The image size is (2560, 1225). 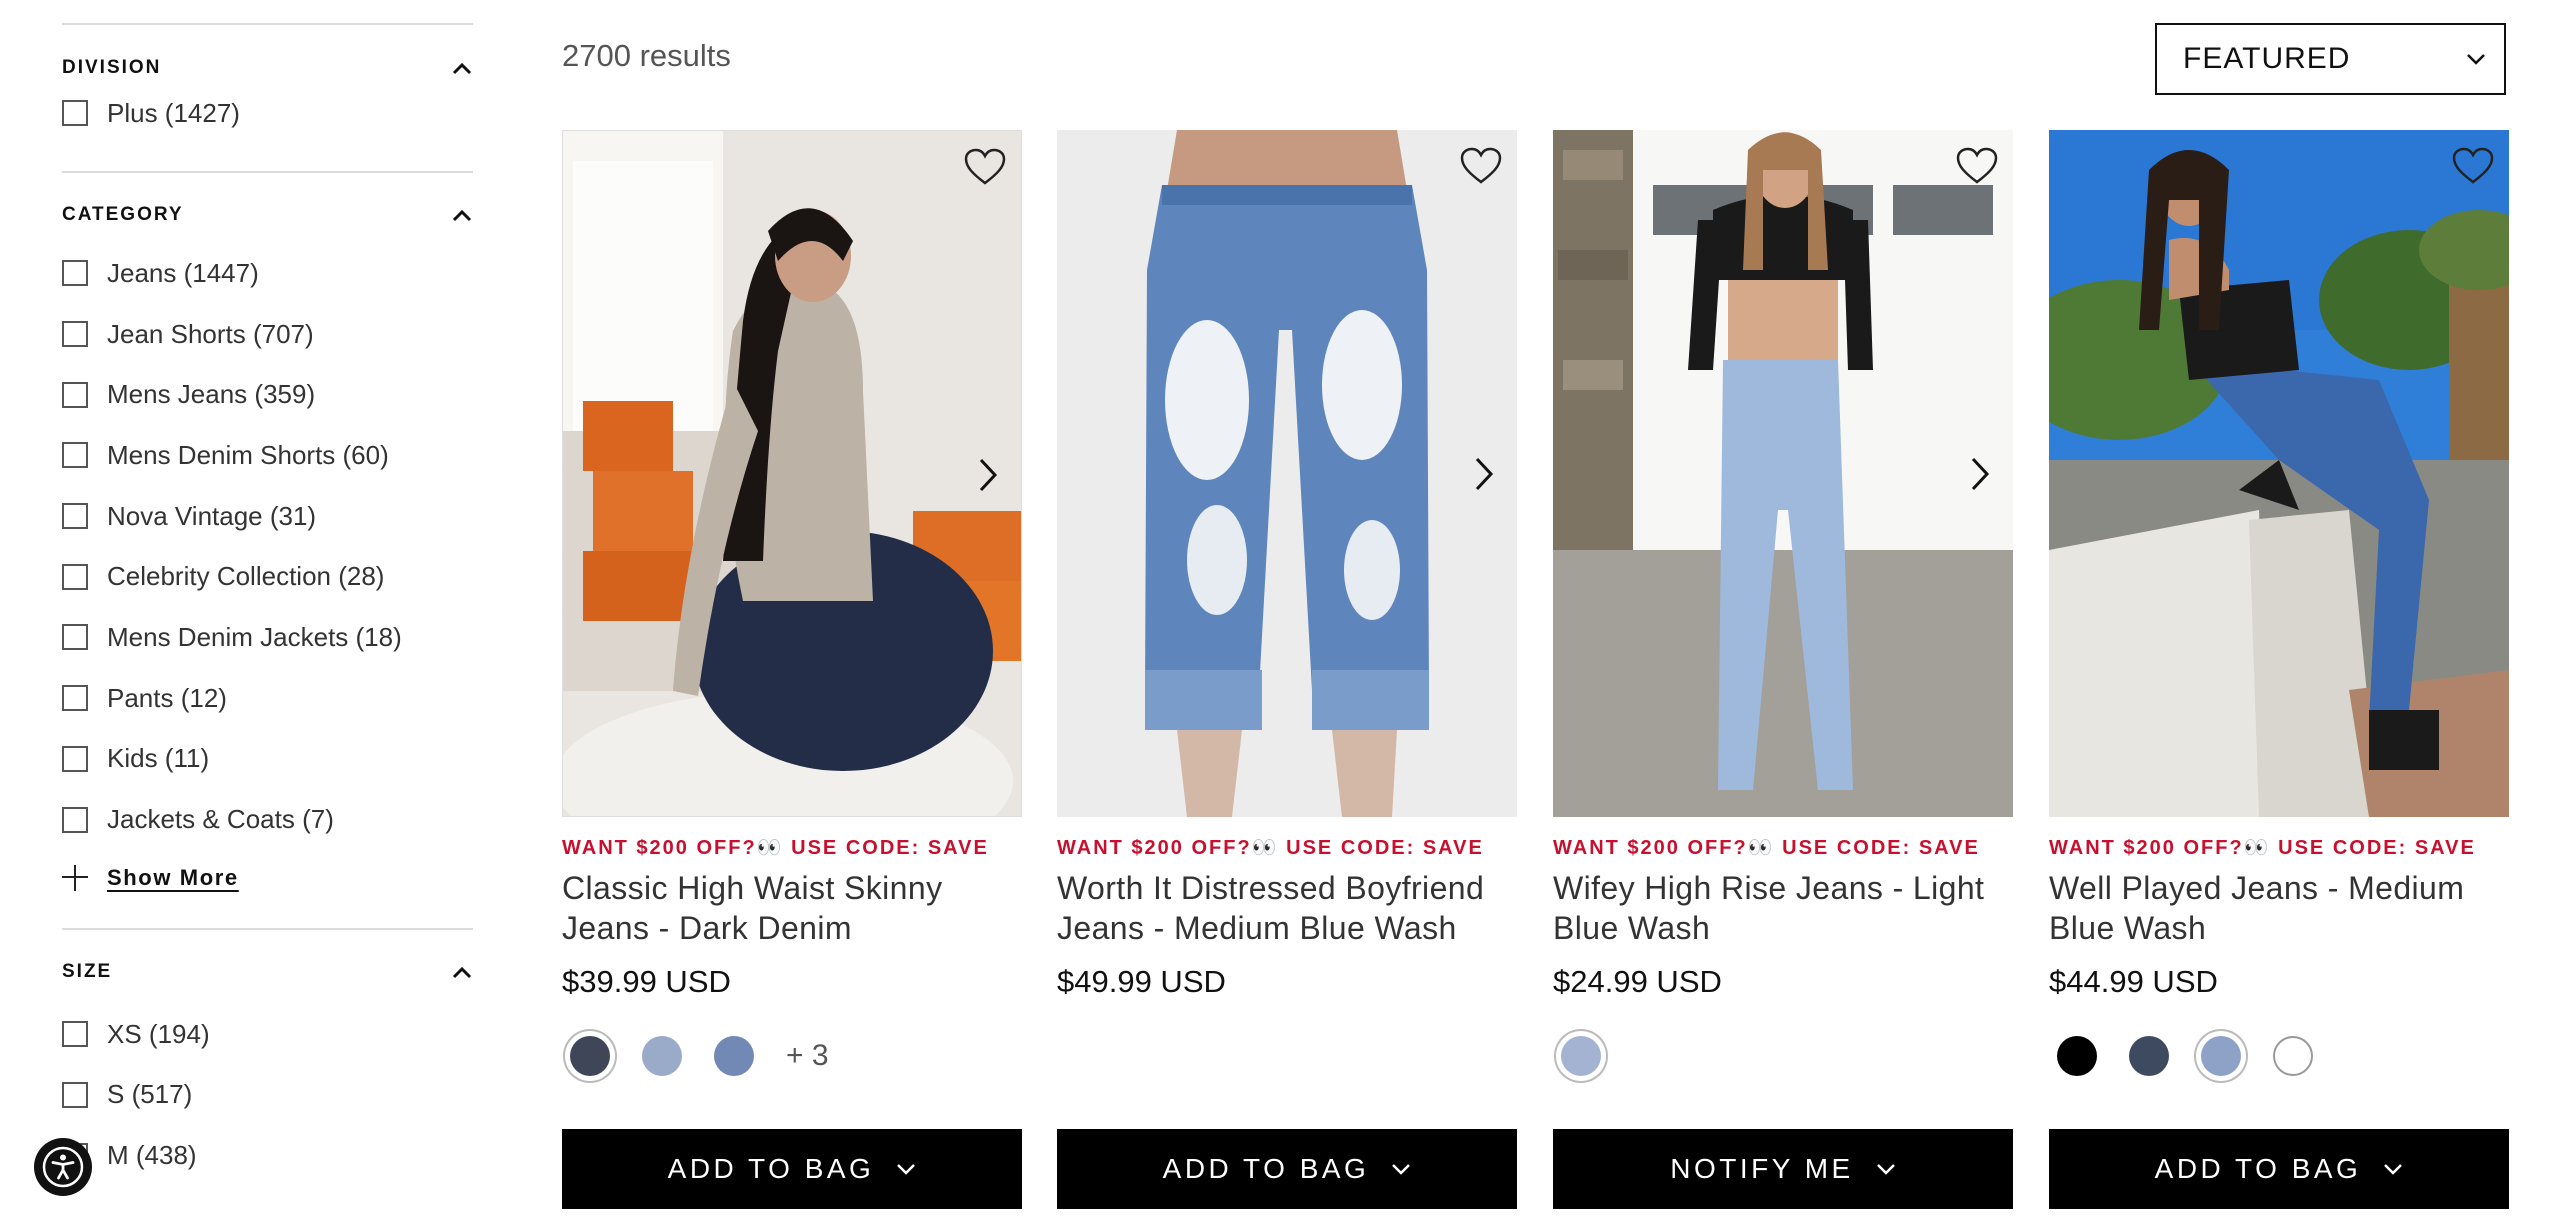 What do you see at coordinates (2267, 58) in the screenshot?
I see `sort-selected-value: FEATURED` at bounding box center [2267, 58].